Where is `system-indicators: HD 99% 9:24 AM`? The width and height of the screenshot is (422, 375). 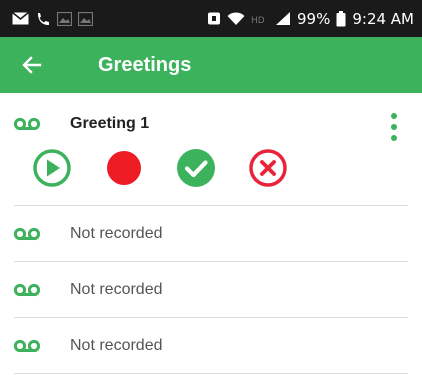
system-indicators: HD 99% 9:24 AM is located at coordinates (310, 19).